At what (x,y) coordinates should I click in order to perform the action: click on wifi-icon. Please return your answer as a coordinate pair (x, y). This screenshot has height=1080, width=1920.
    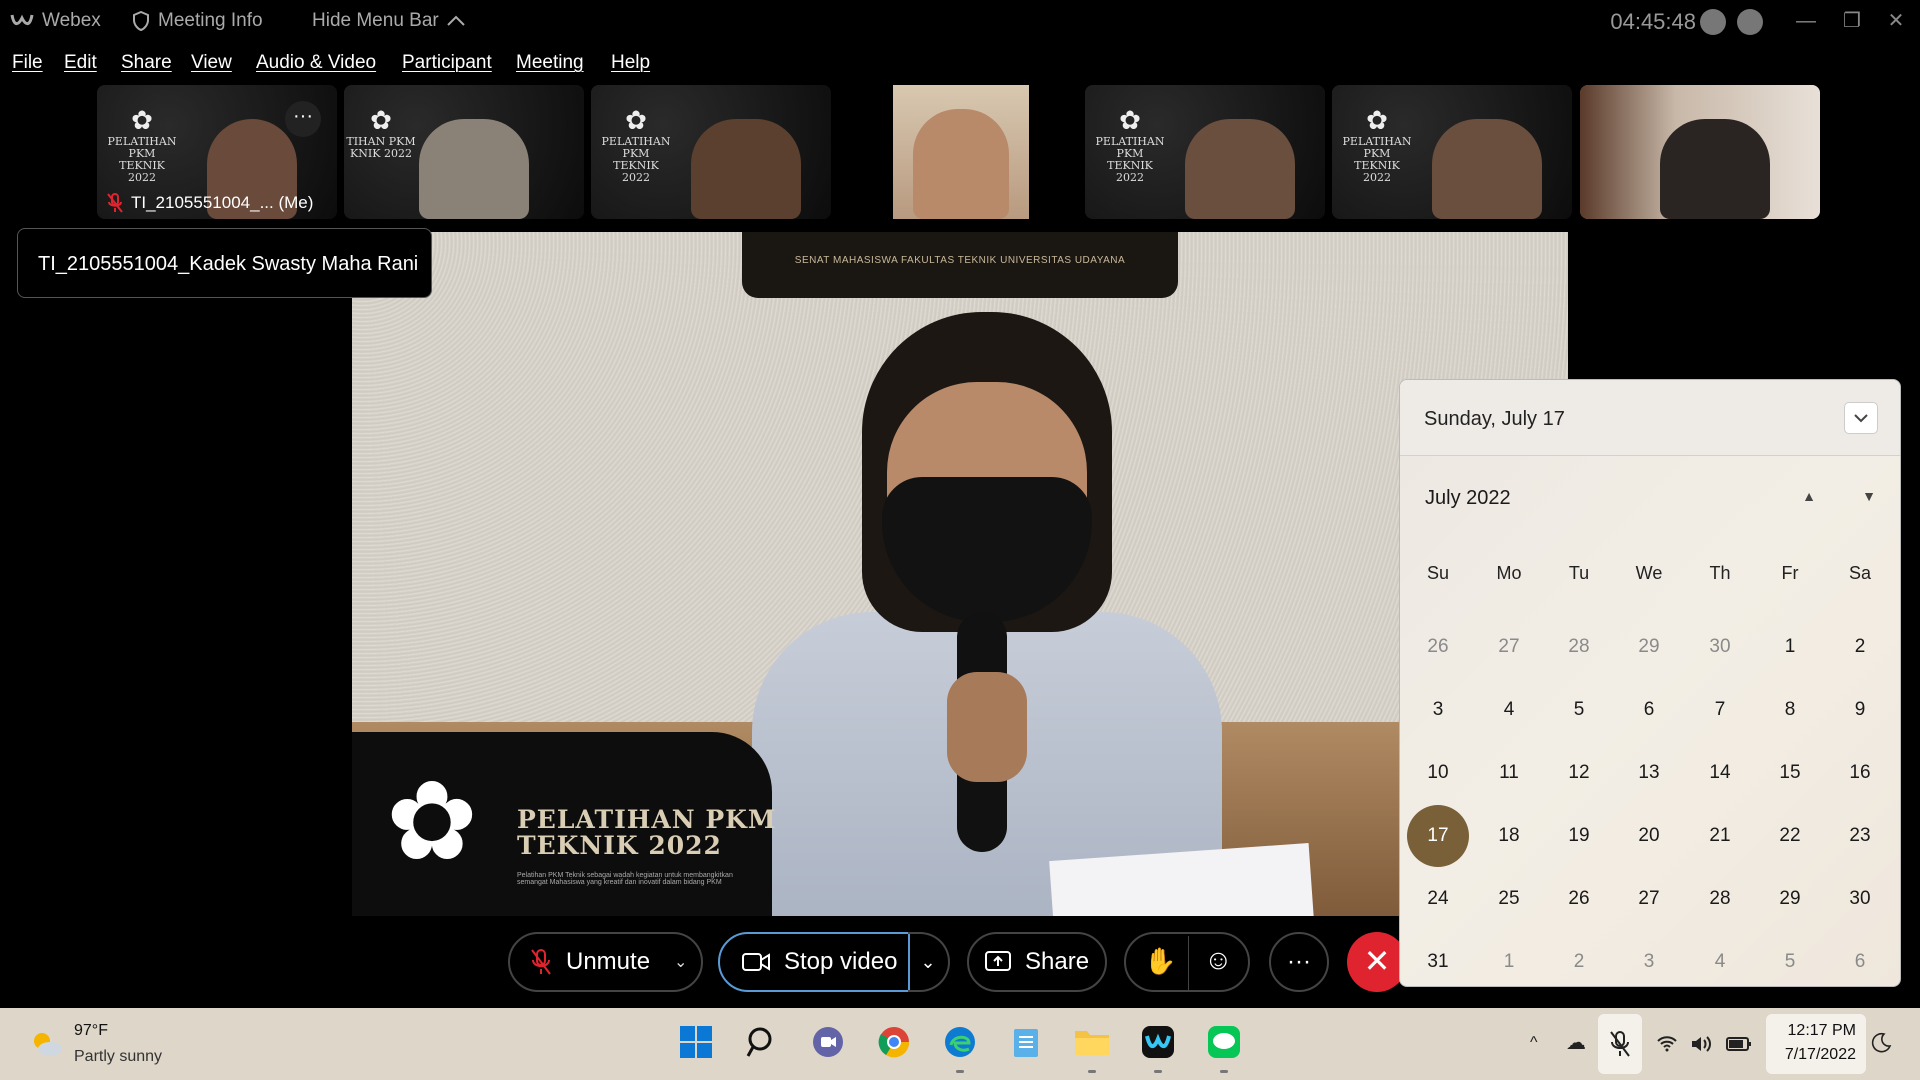
    Looking at the image, I should click on (1667, 1043).